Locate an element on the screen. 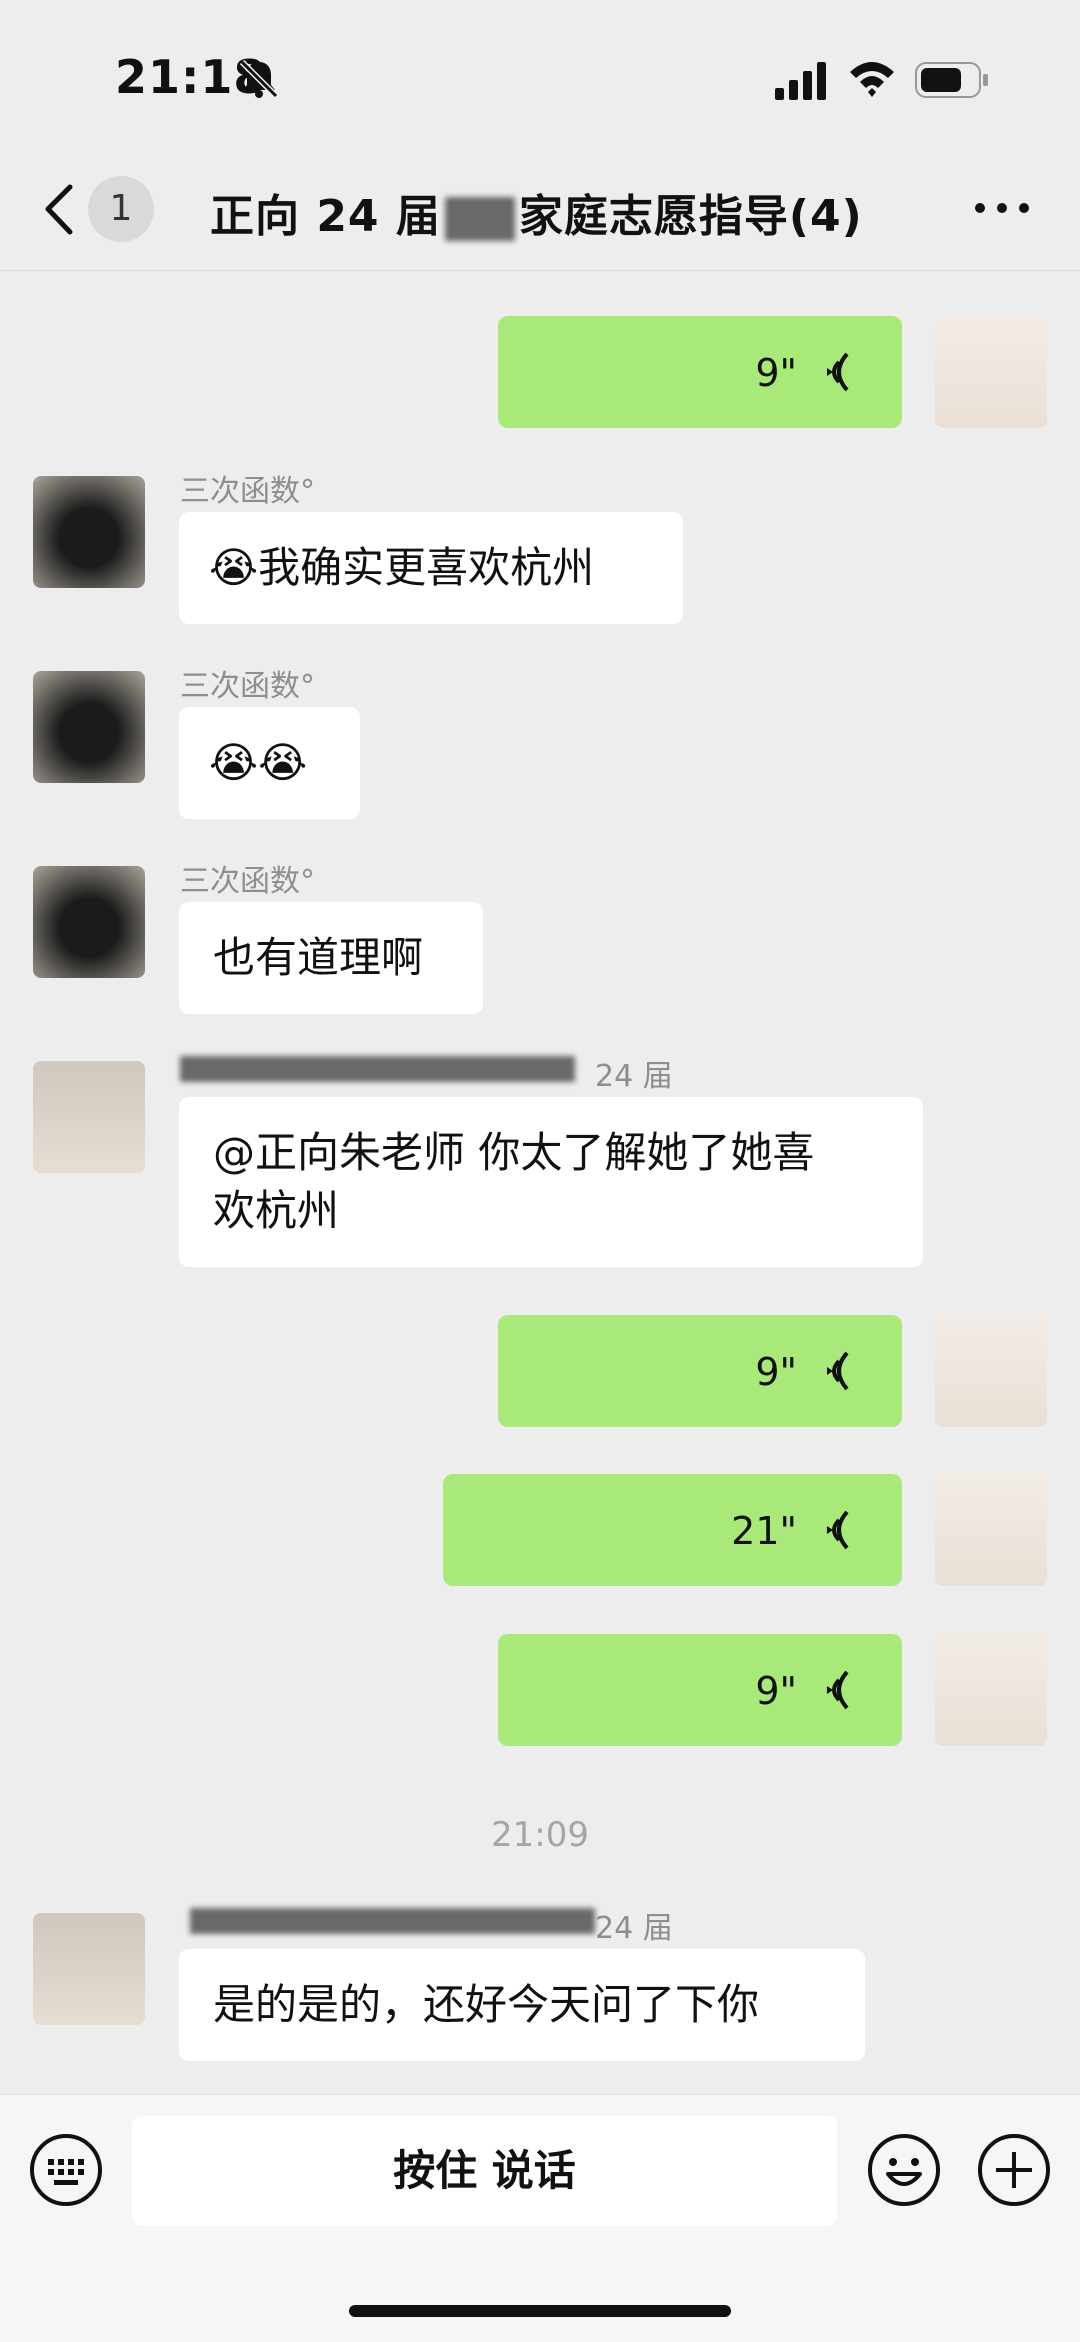 Image resolution: width=1080 pixels, height=2342 pixels. message-text: 我确实更喜欢杭州 is located at coordinates (426, 567).